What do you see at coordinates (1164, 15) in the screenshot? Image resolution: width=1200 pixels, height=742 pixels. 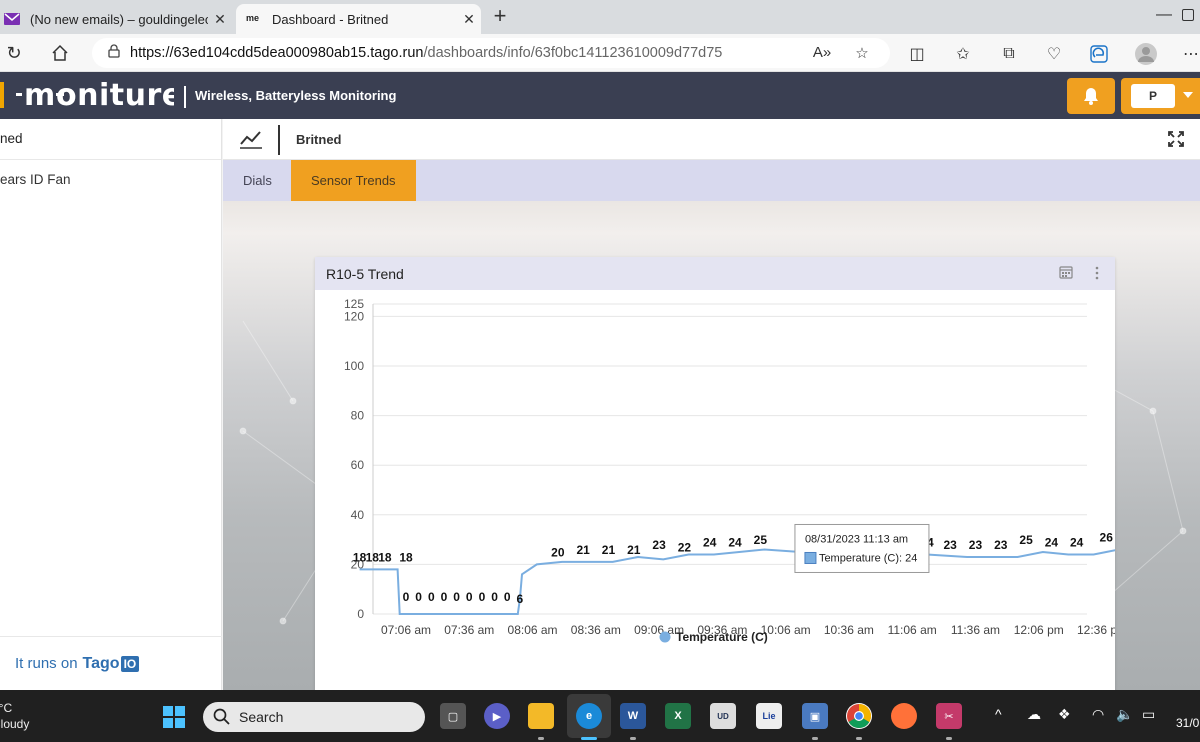 I see `minimize-icon: —` at bounding box center [1164, 15].